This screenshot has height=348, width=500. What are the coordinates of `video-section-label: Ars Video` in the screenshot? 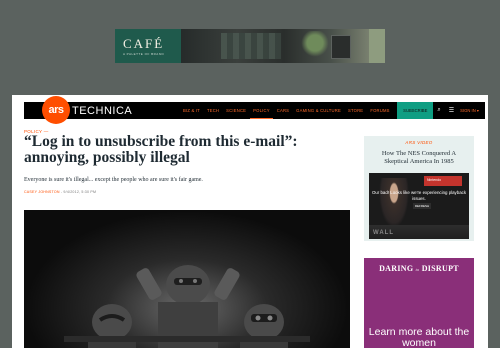 It's located at (419, 142).